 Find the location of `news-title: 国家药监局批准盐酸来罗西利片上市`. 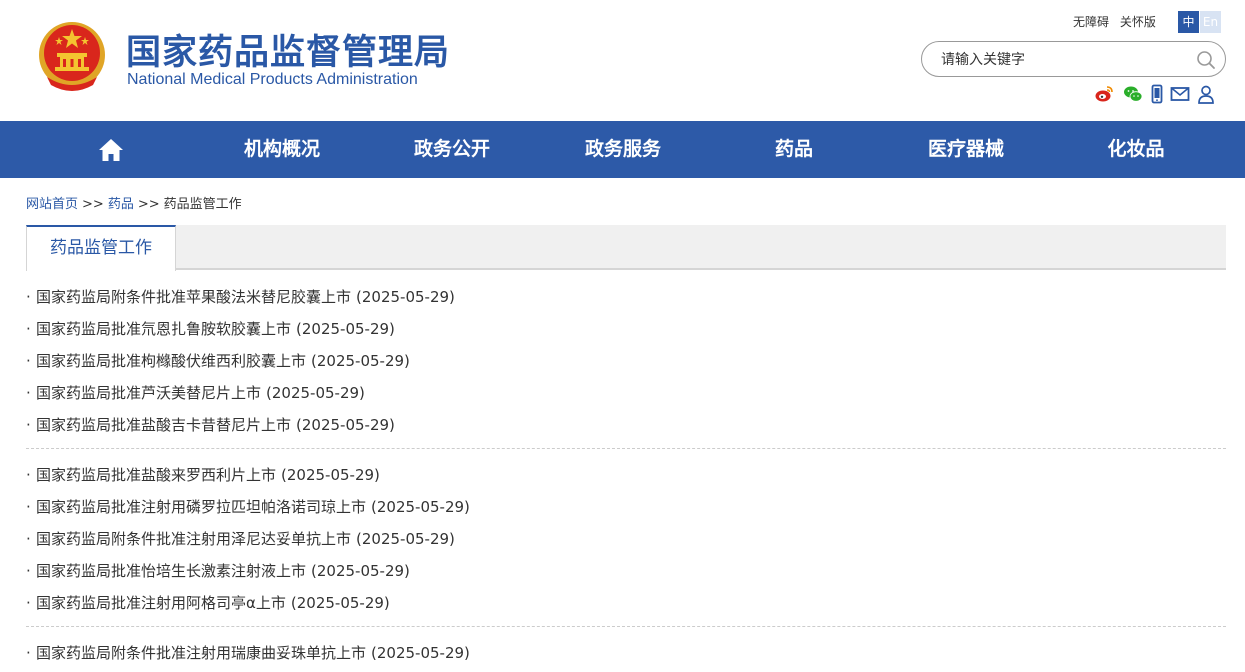

news-title: 国家药监局批准盐酸来罗西利片上市 is located at coordinates (156, 475).